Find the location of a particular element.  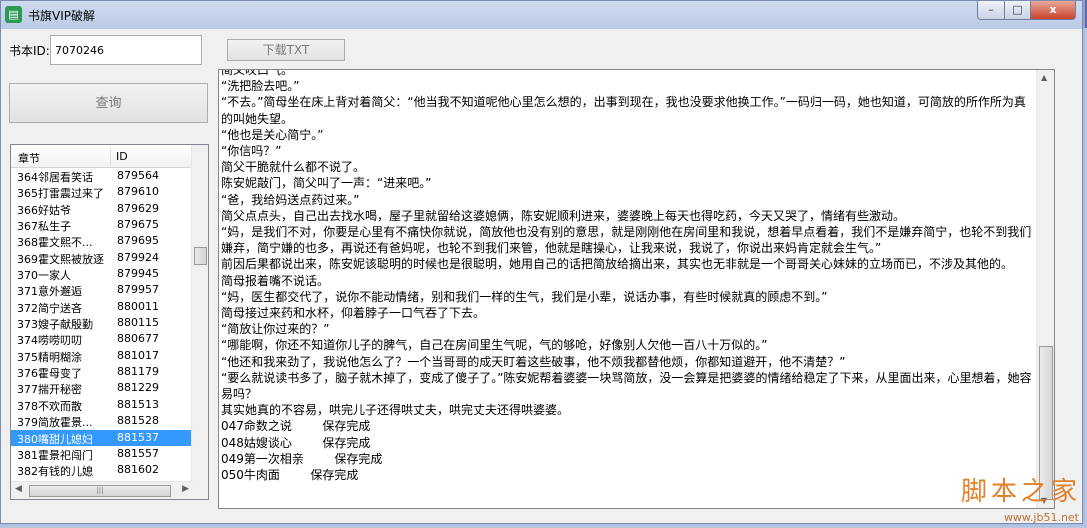

minimize-button: – is located at coordinates (991, 10).